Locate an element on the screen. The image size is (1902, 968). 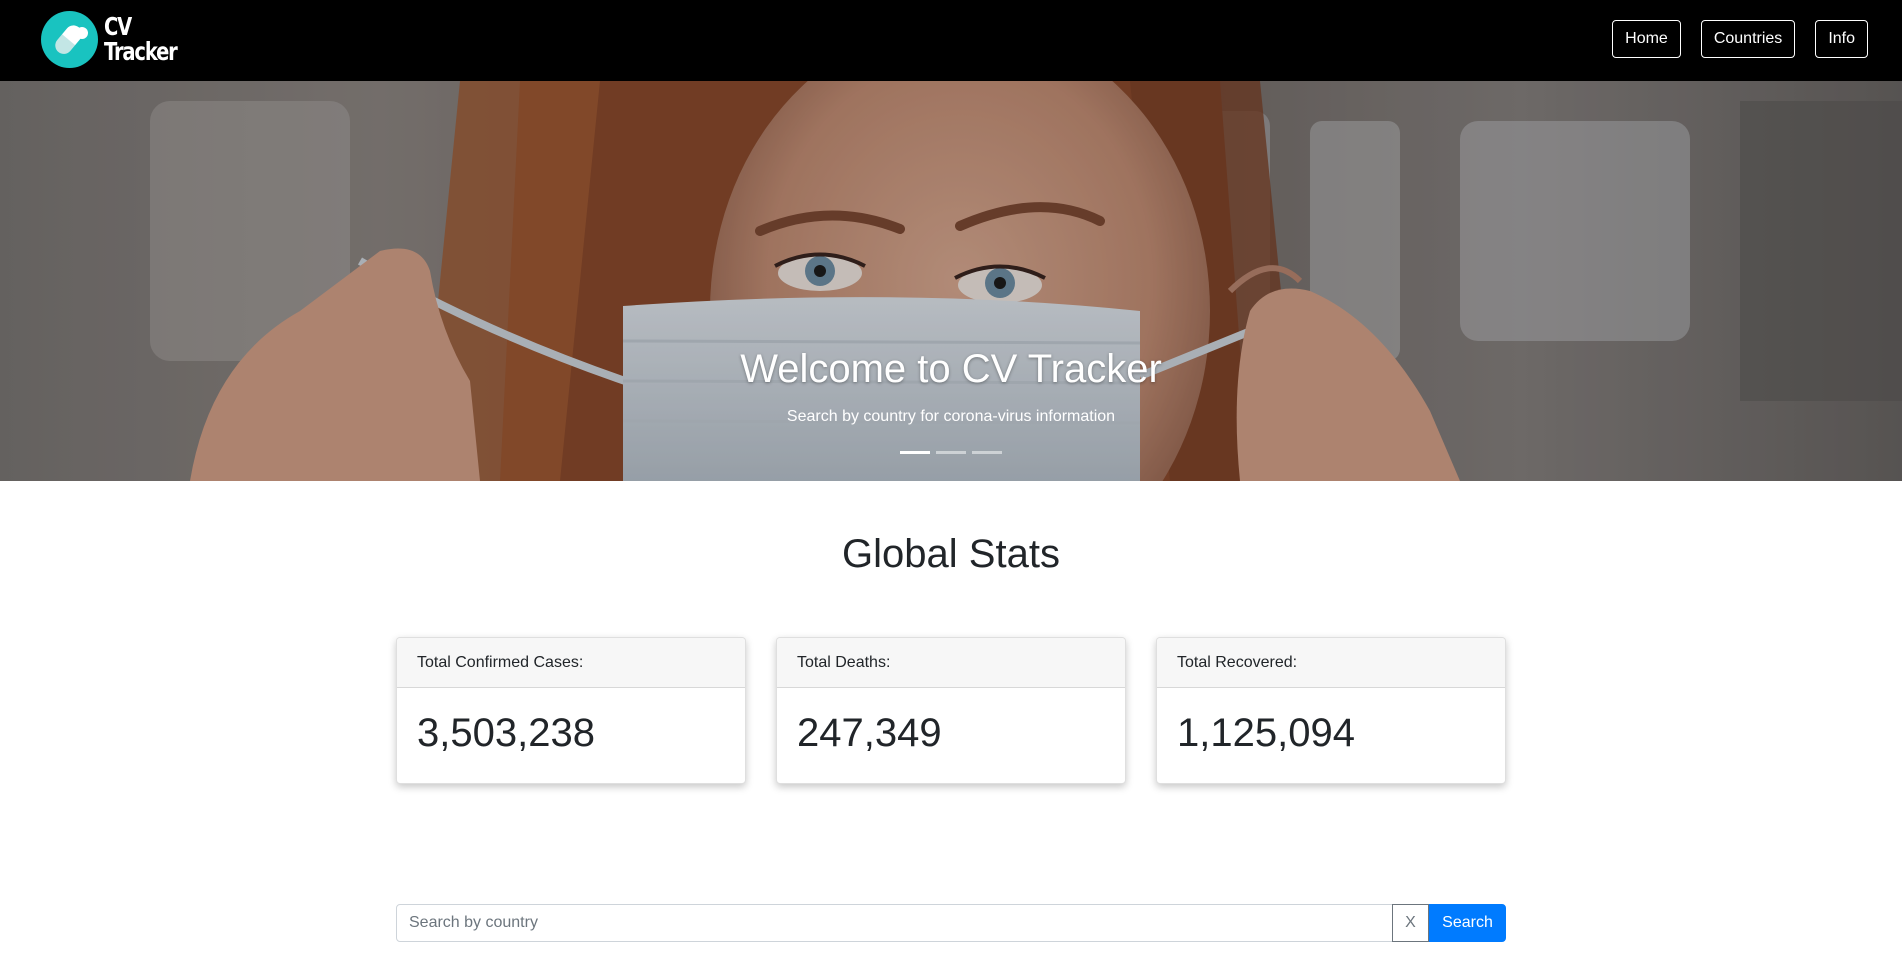
brand-line-1: CV is located at coordinates (118, 26).